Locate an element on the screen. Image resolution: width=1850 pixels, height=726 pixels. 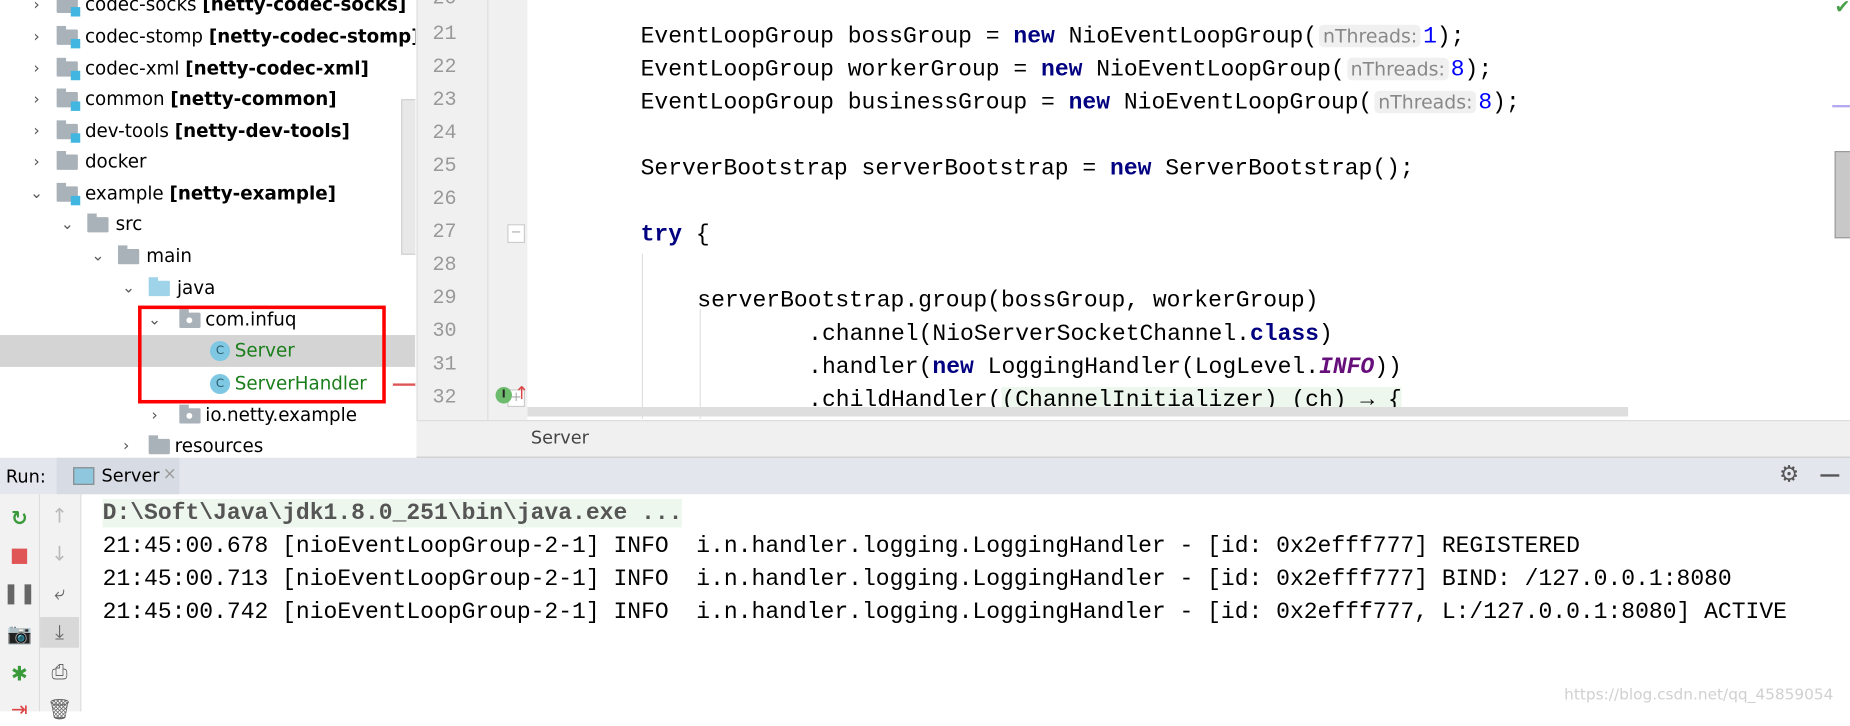
line-number: 30 is located at coordinates (444, 332).